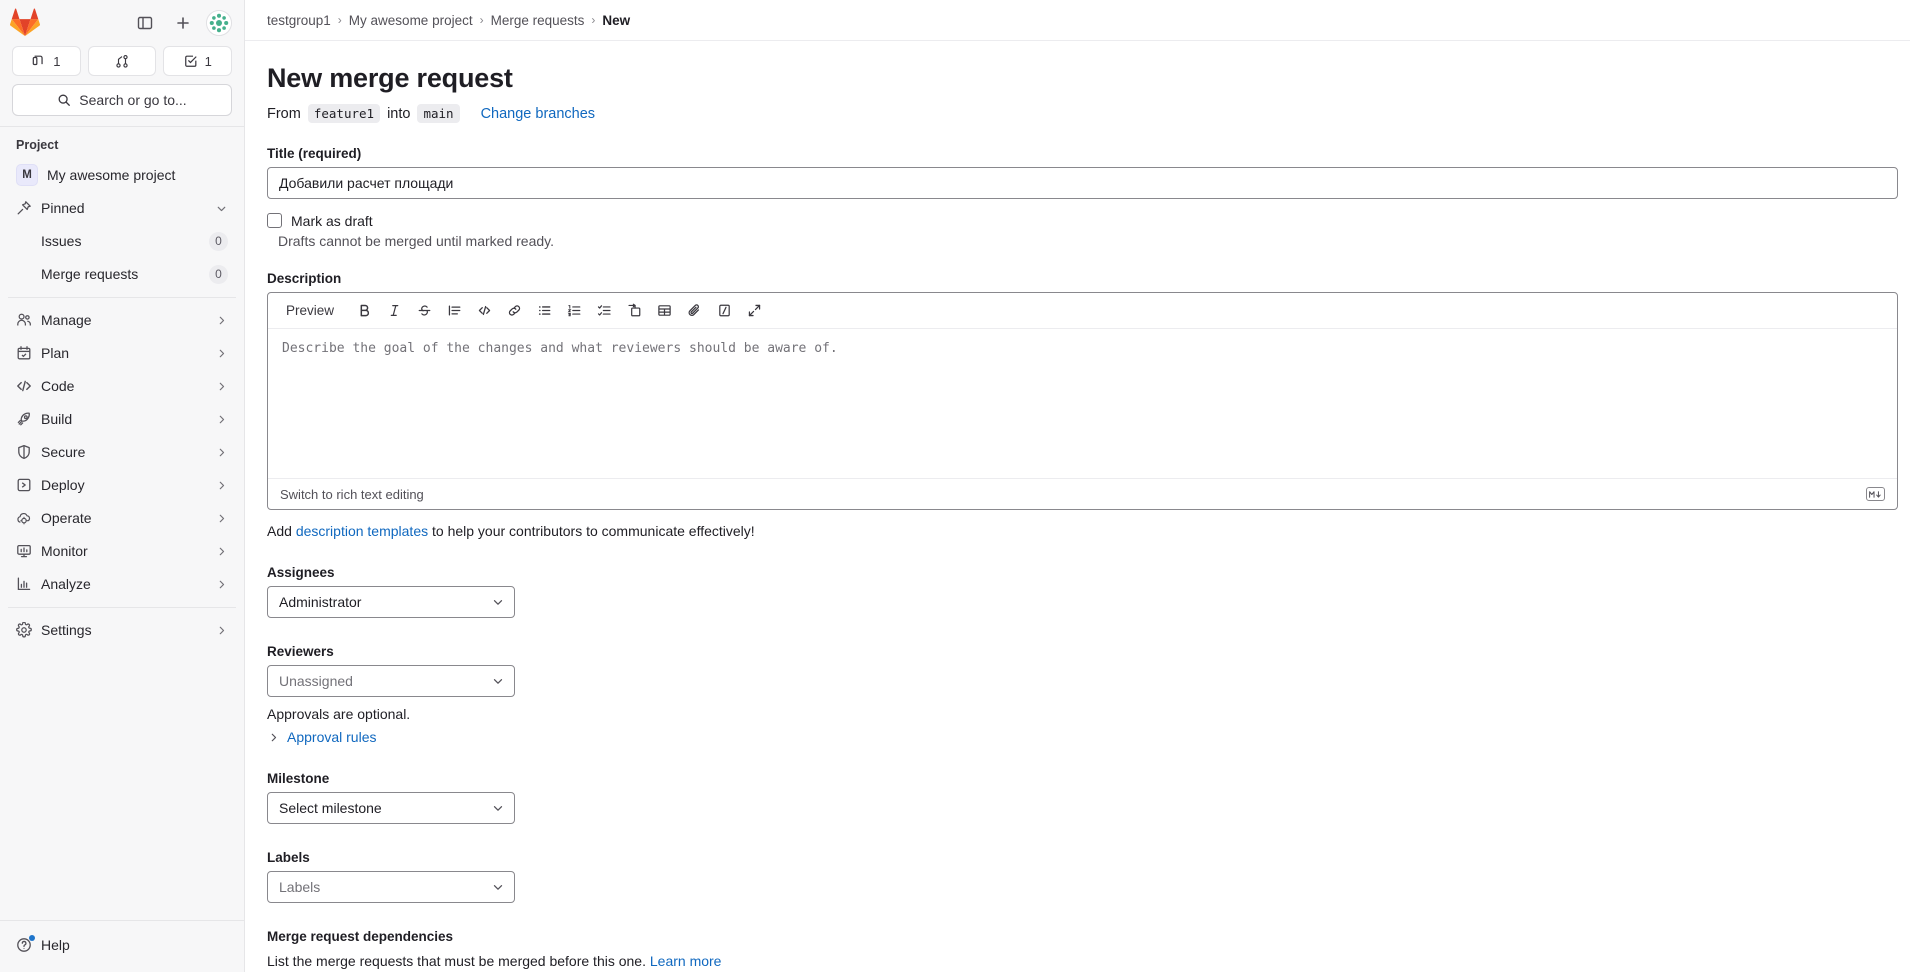 This screenshot has height=972, width=1910. I want to click on attach-icon, so click(694, 311).